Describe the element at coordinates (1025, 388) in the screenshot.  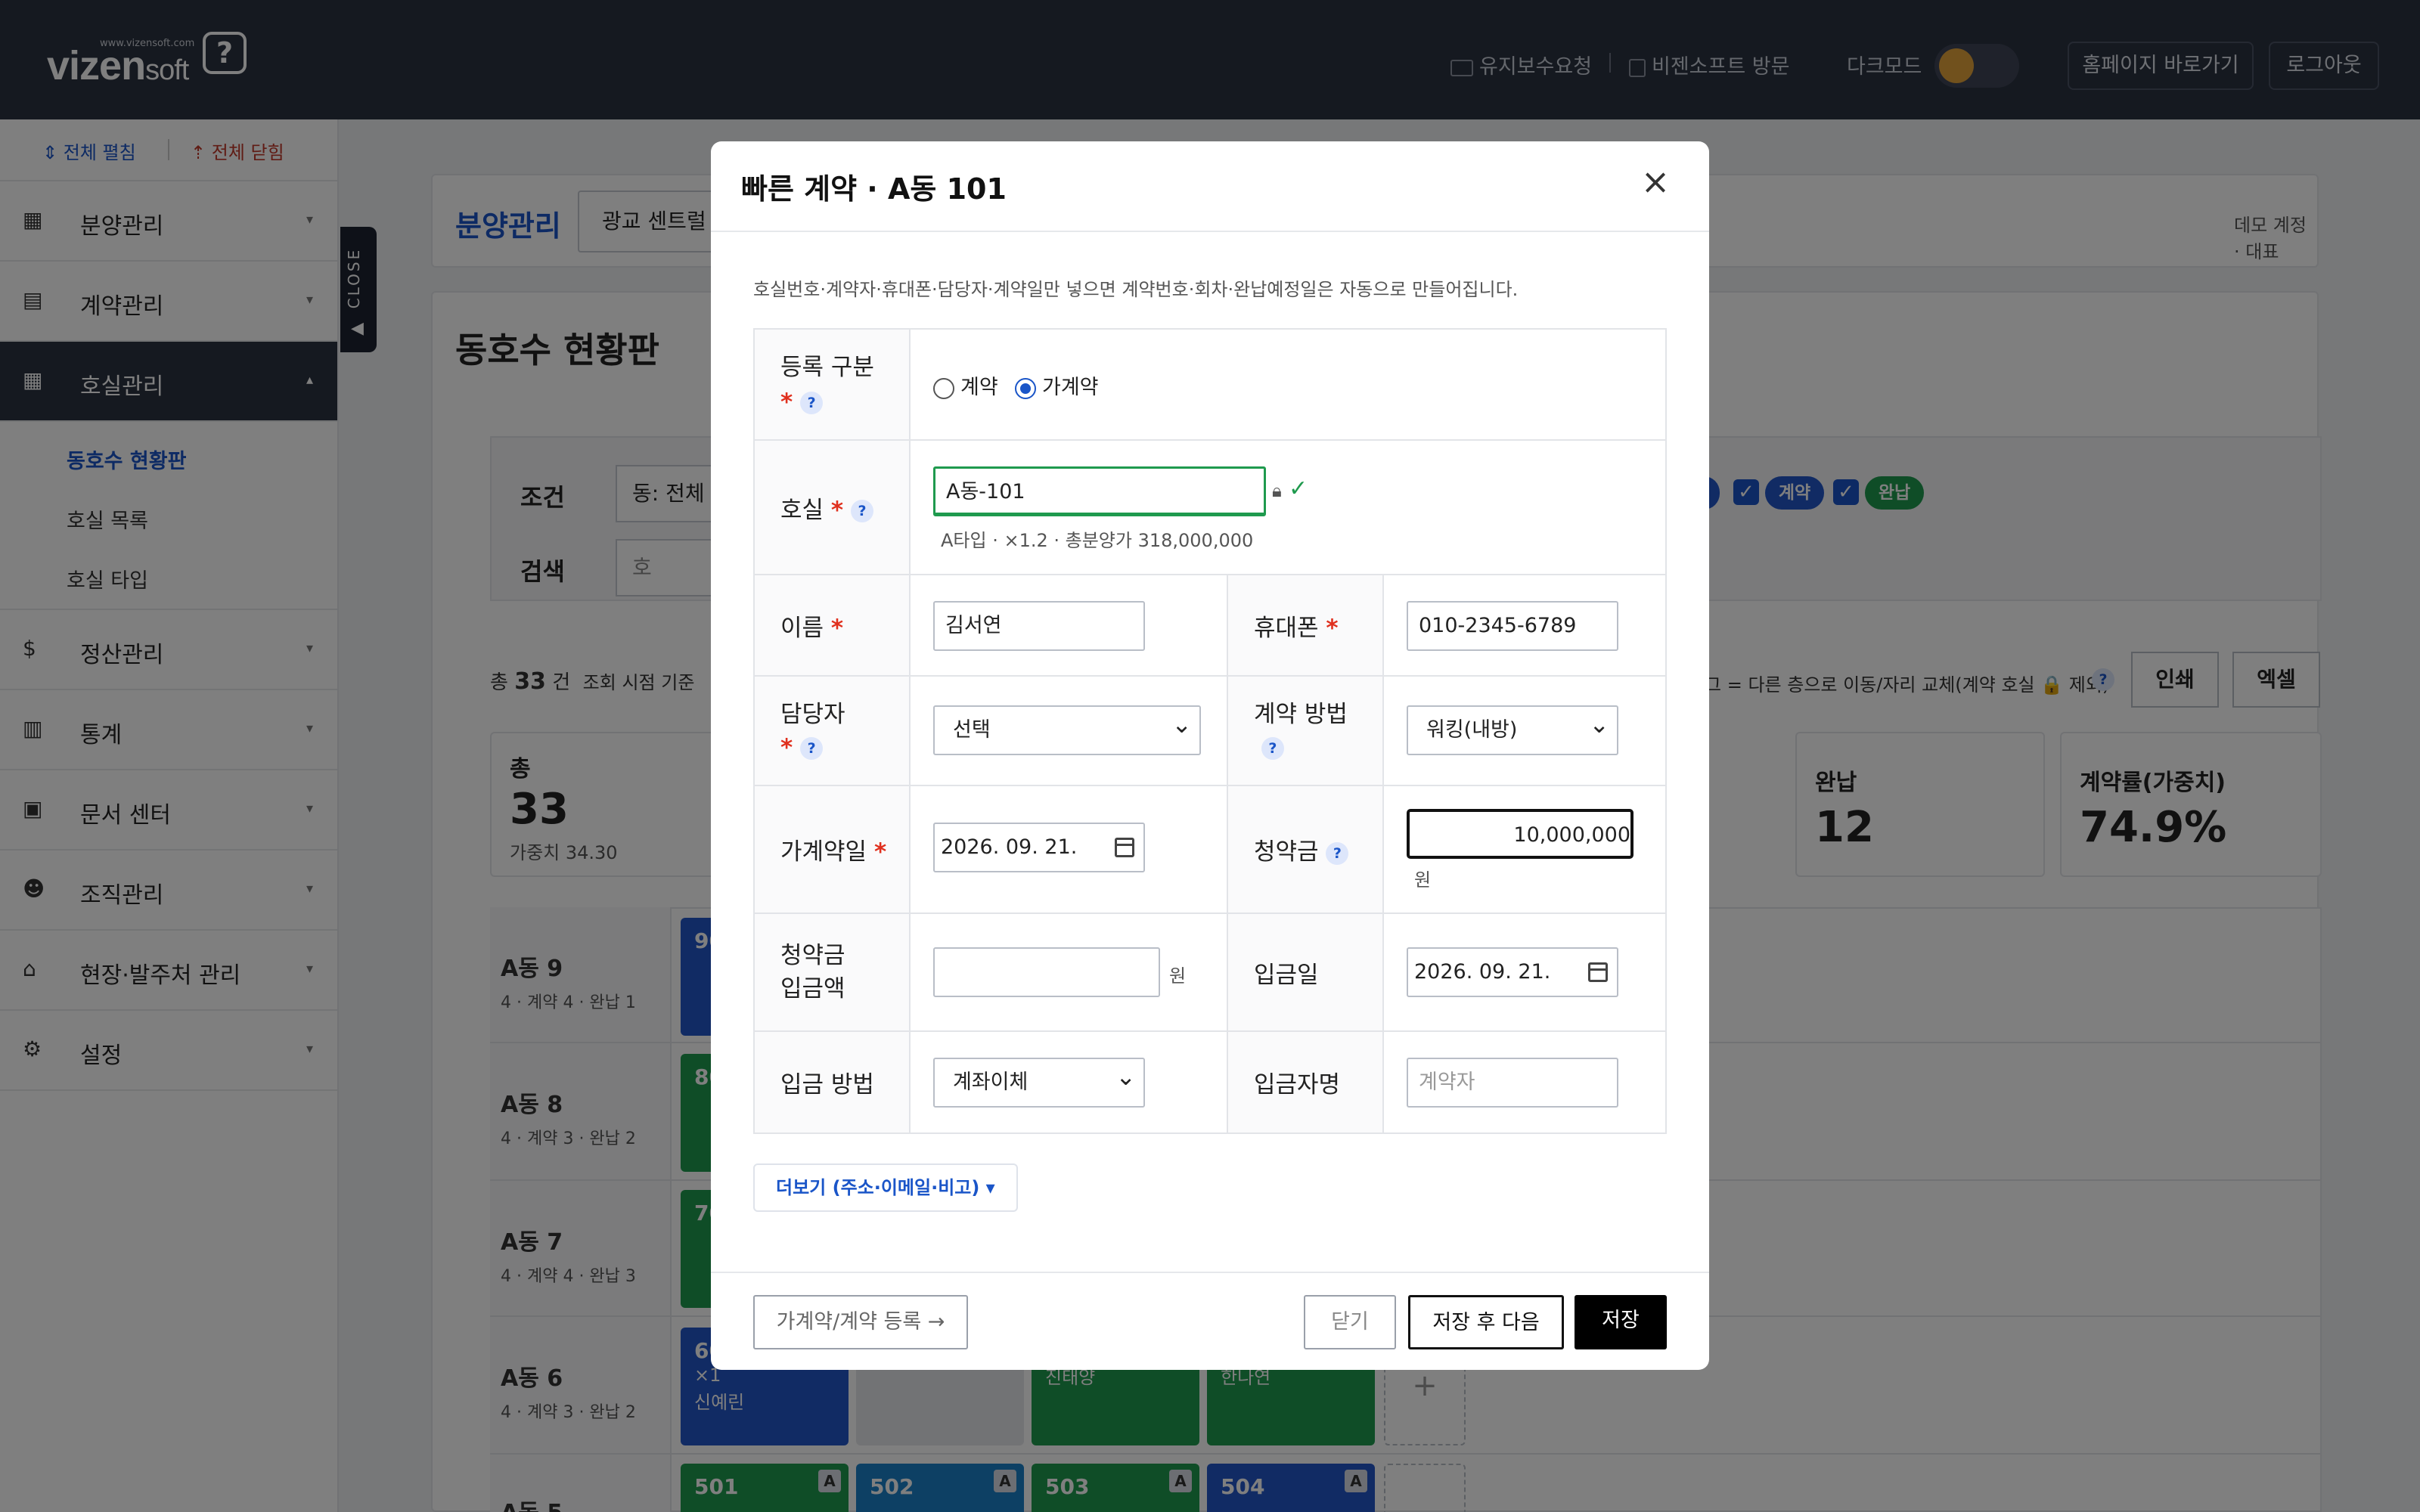
I see `radio-checked-icon` at that location.